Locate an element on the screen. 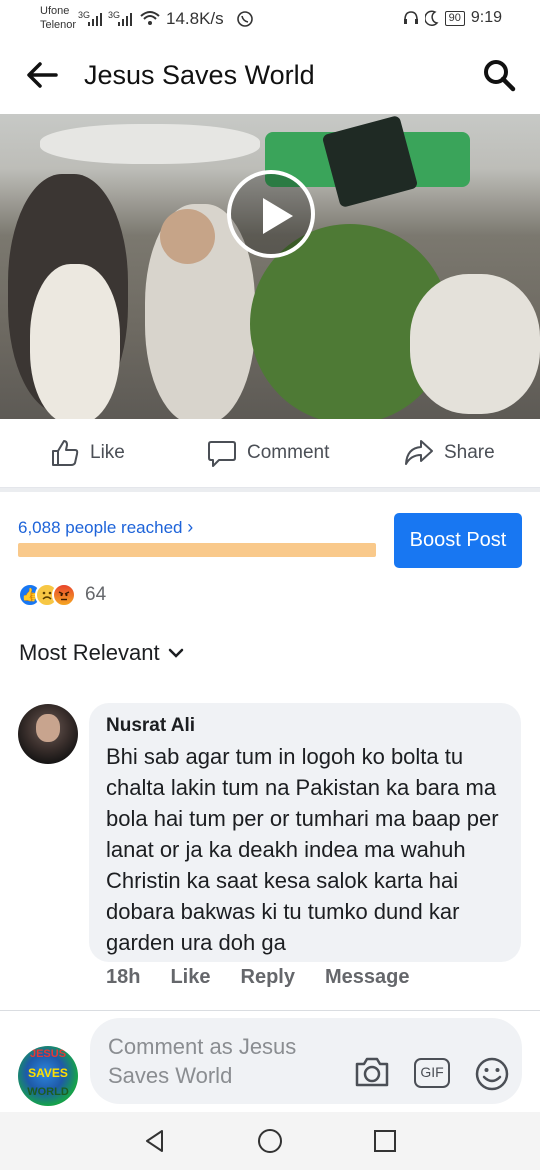 This screenshot has width=540, height=1170. search-icon is located at coordinates (499, 75).